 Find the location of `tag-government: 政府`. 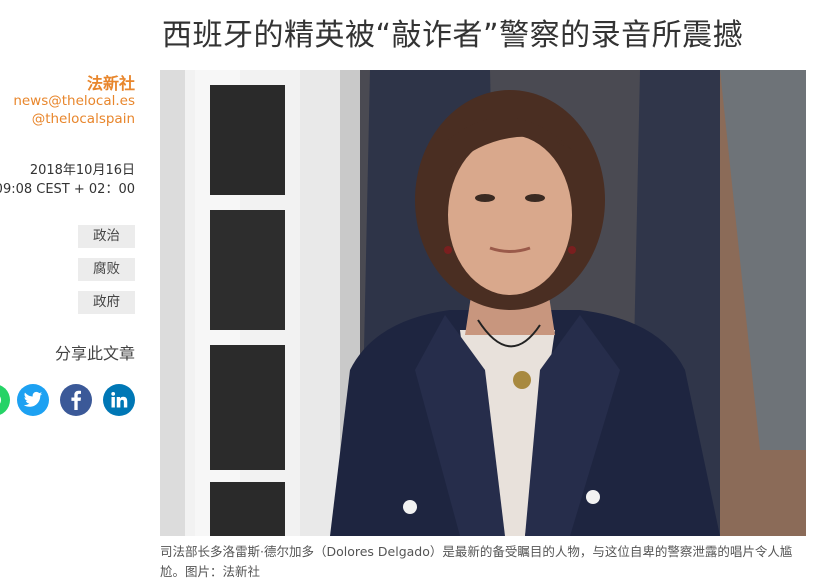

tag-government: 政府 is located at coordinates (106, 302).